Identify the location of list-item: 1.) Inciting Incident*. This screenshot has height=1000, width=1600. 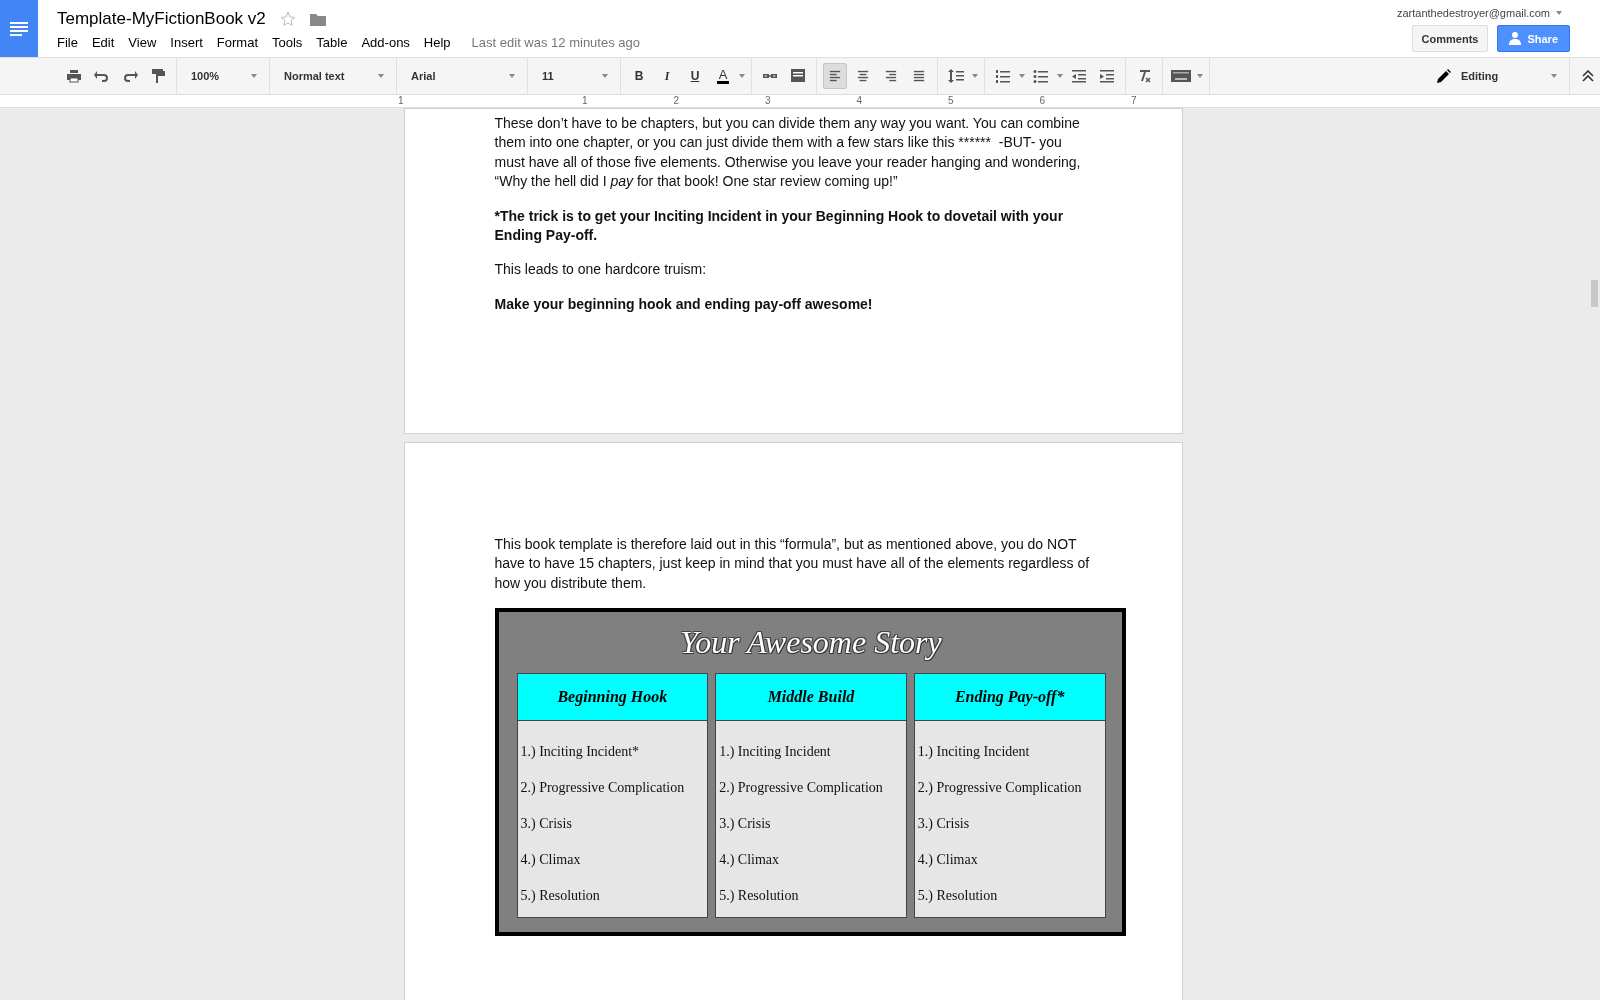
(580, 752).